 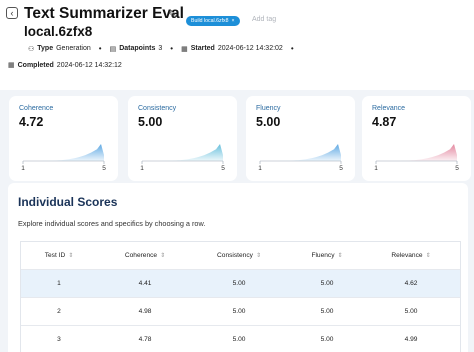 I want to click on table-row: 3 4.78 5.00 5.00 4.99, so click(x=240, y=339).